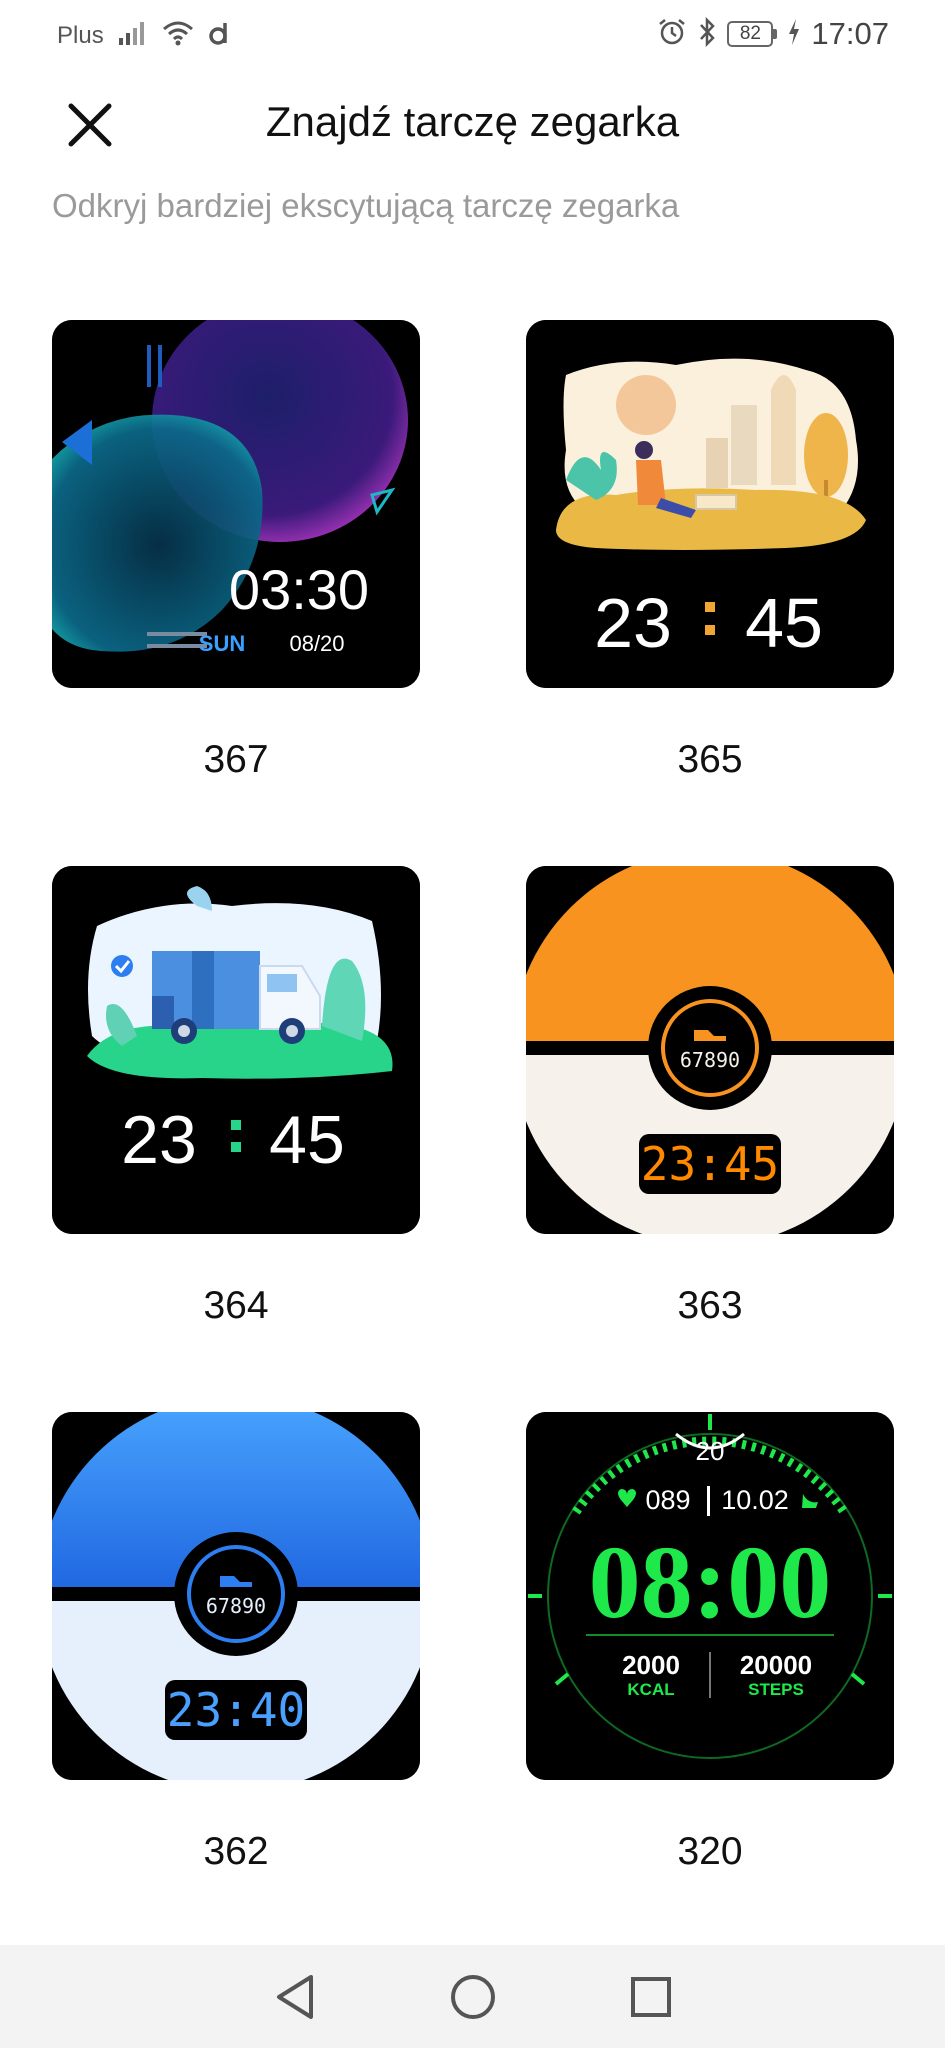 This screenshot has height=2048, width=945. What do you see at coordinates (850, 33) in the screenshot?
I see `status-time: 17:07` at bounding box center [850, 33].